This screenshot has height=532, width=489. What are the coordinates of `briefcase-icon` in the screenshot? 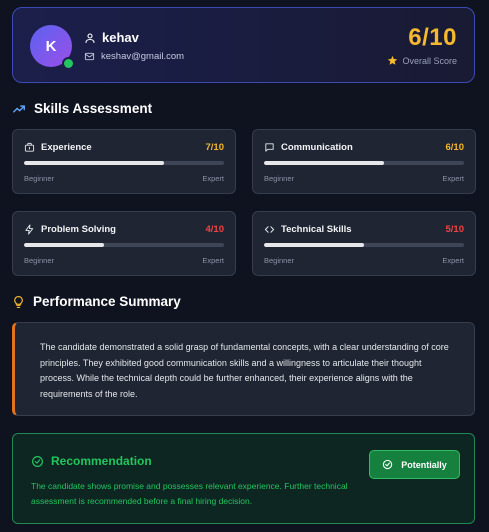 It's located at (29, 147).